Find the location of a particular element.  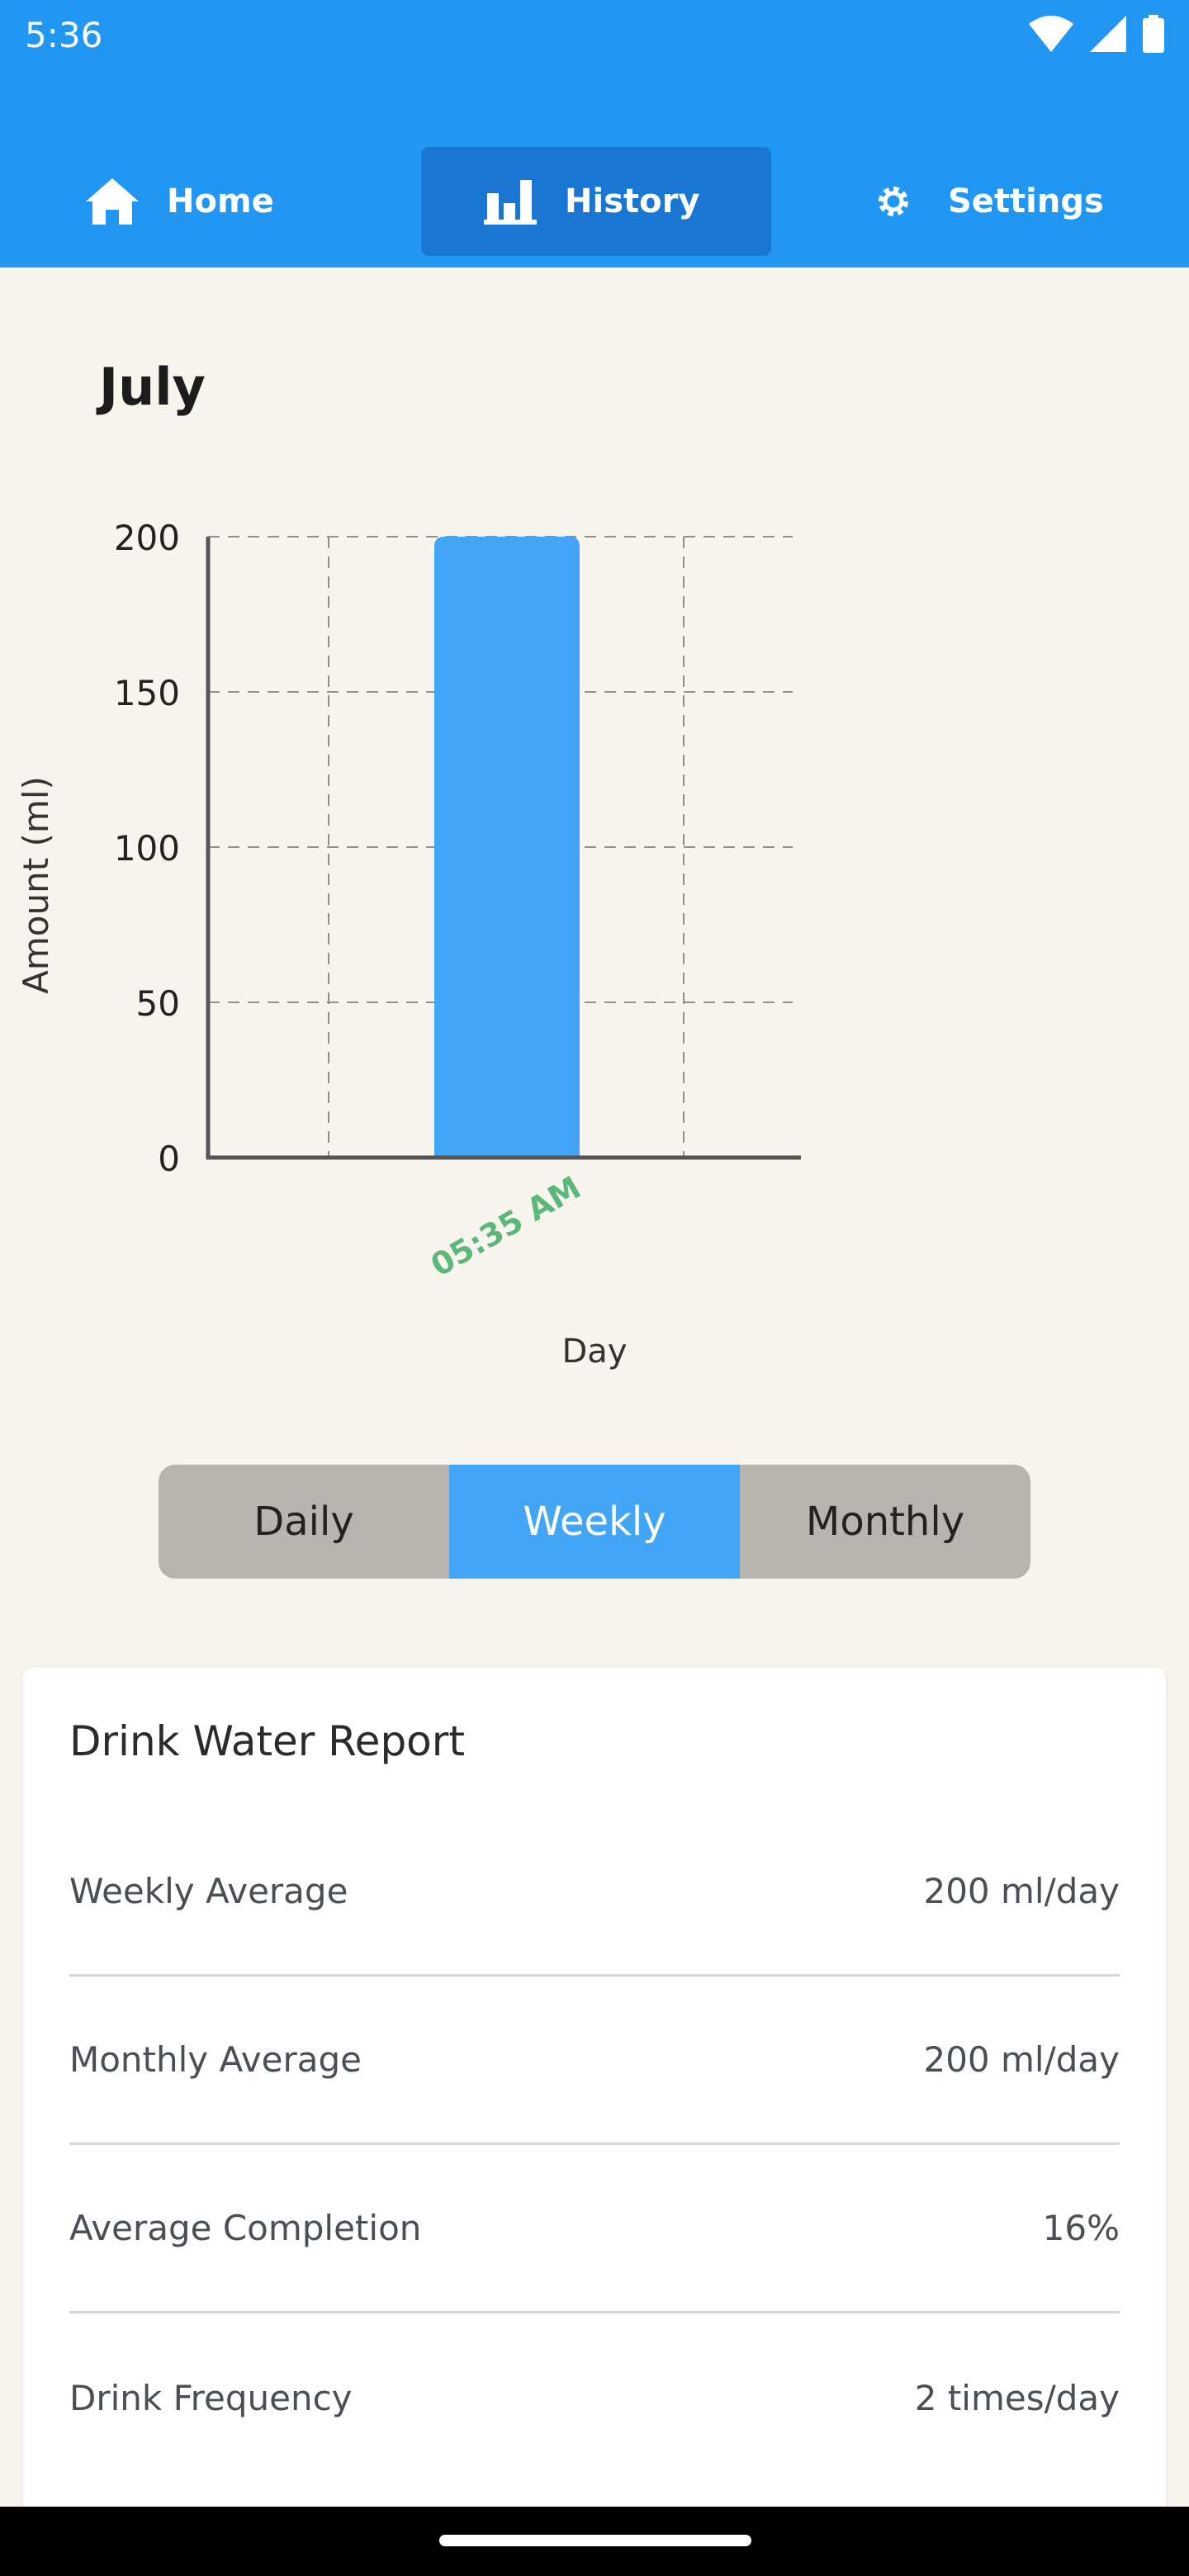

report-row-label: Monthly Average is located at coordinates (215, 2059).